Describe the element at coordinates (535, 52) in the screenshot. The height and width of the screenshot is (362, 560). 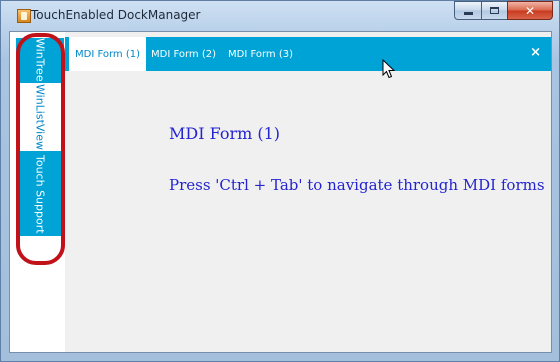
I see `close-document-button: ×` at that location.